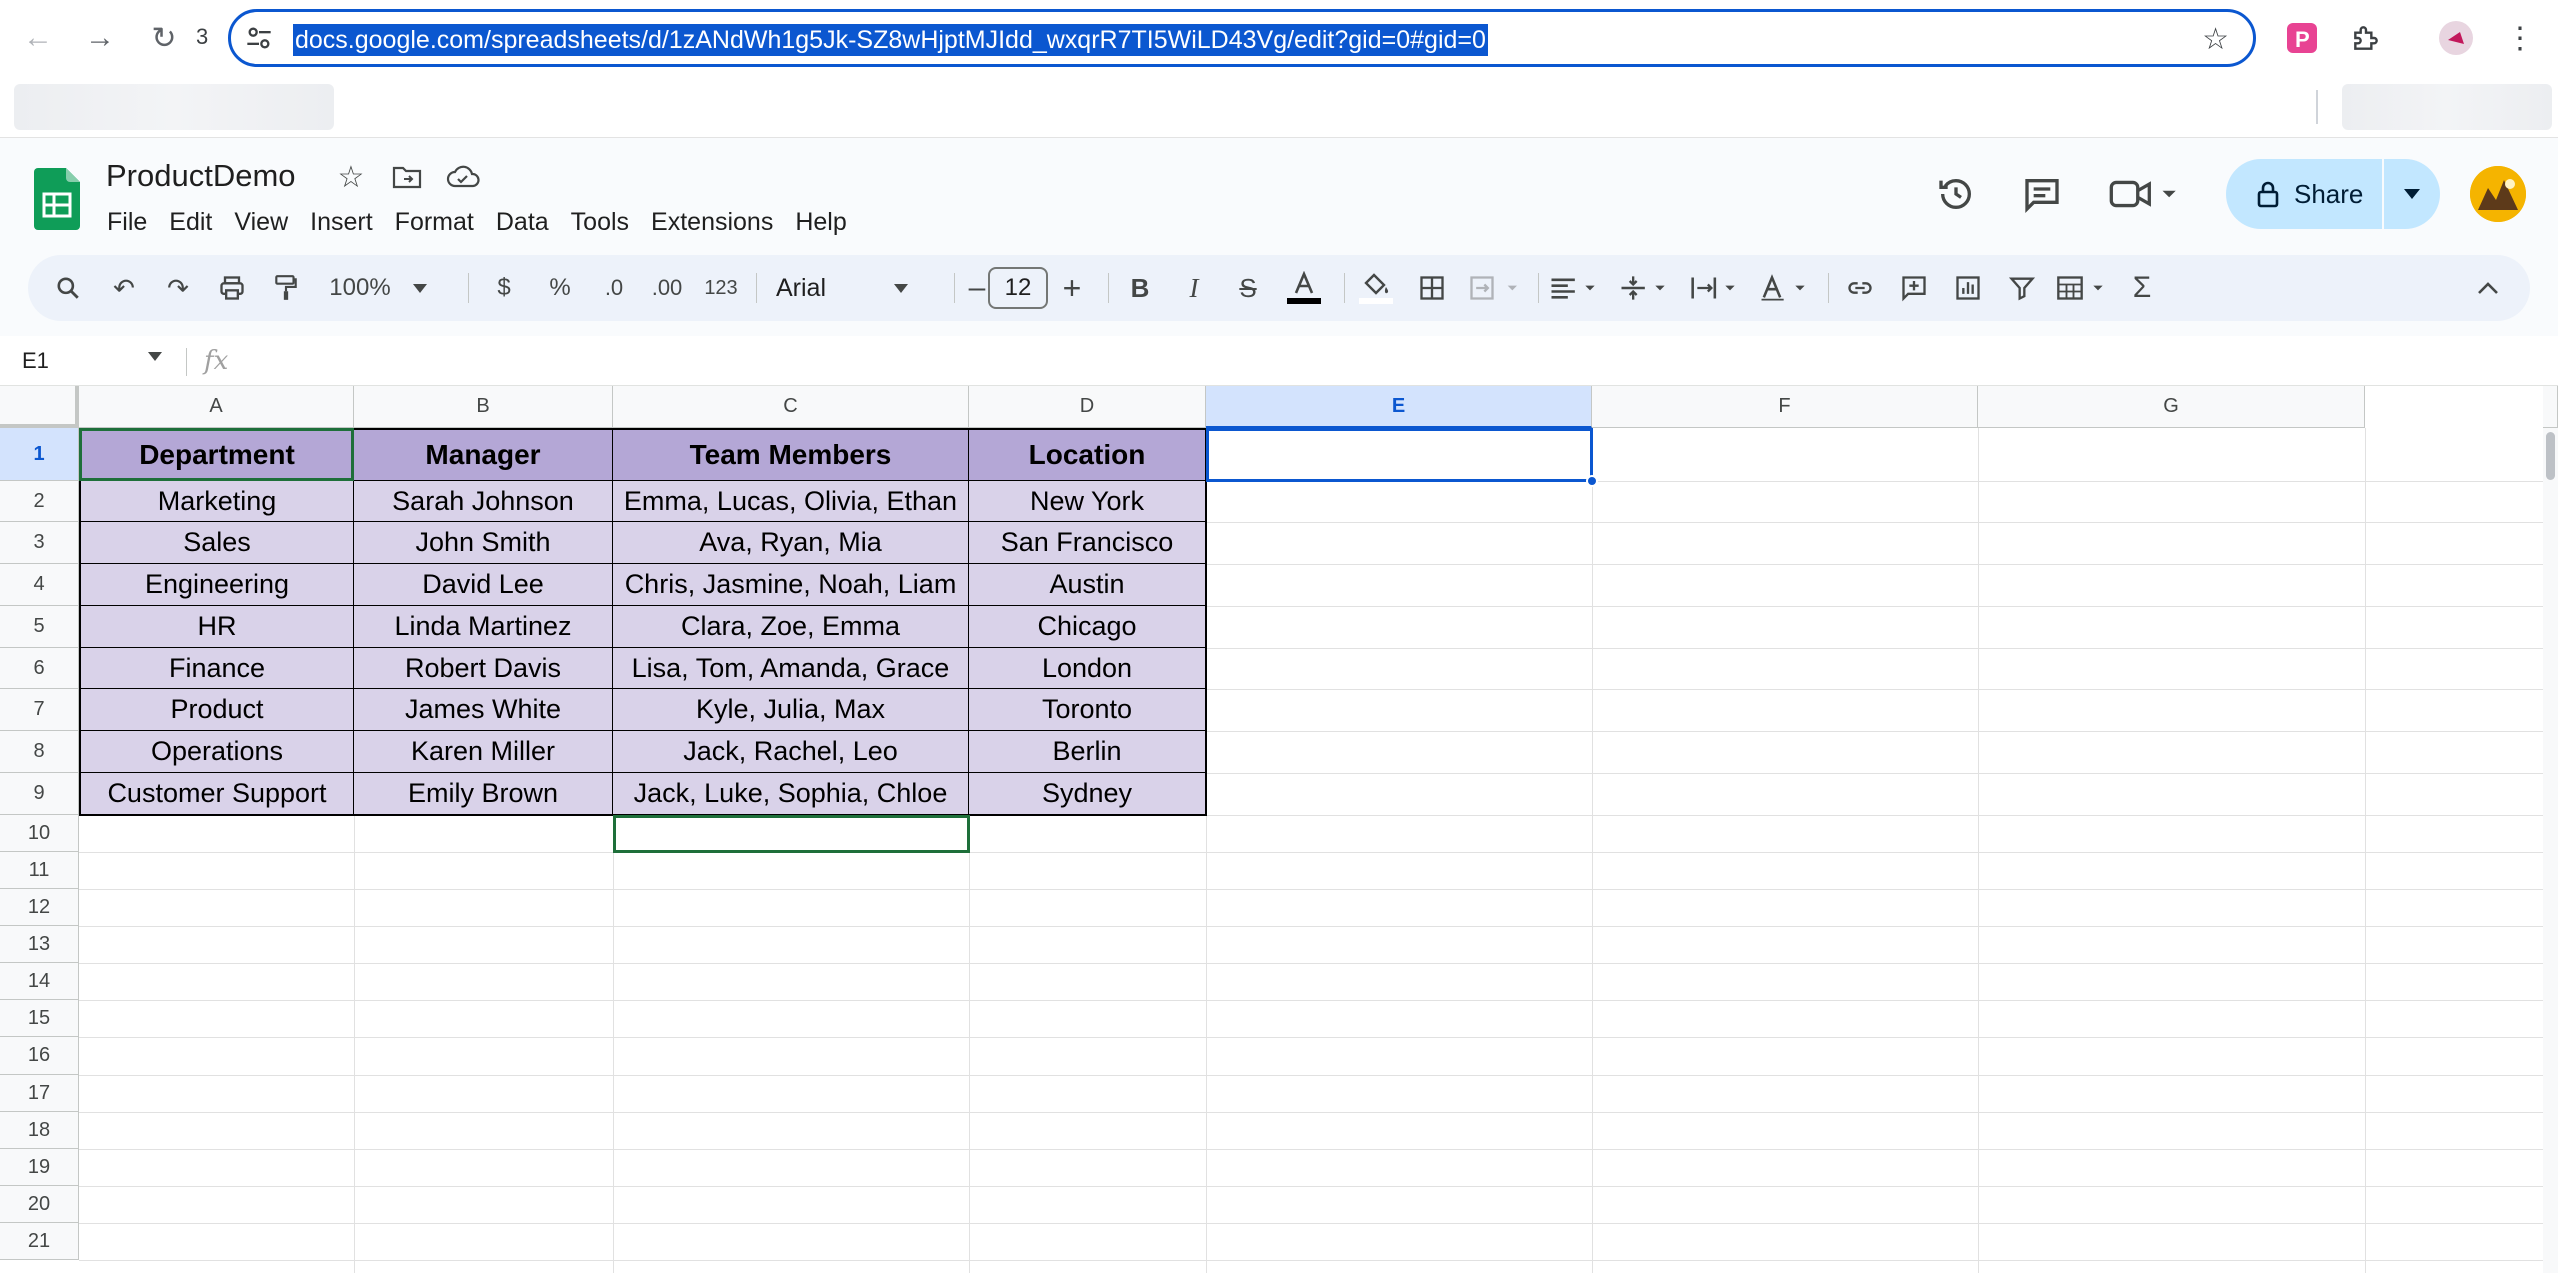 Image resolution: width=2558 pixels, height=1273 pixels. What do you see at coordinates (100, 38) in the screenshot?
I see `forward-arrow-icon: →` at bounding box center [100, 38].